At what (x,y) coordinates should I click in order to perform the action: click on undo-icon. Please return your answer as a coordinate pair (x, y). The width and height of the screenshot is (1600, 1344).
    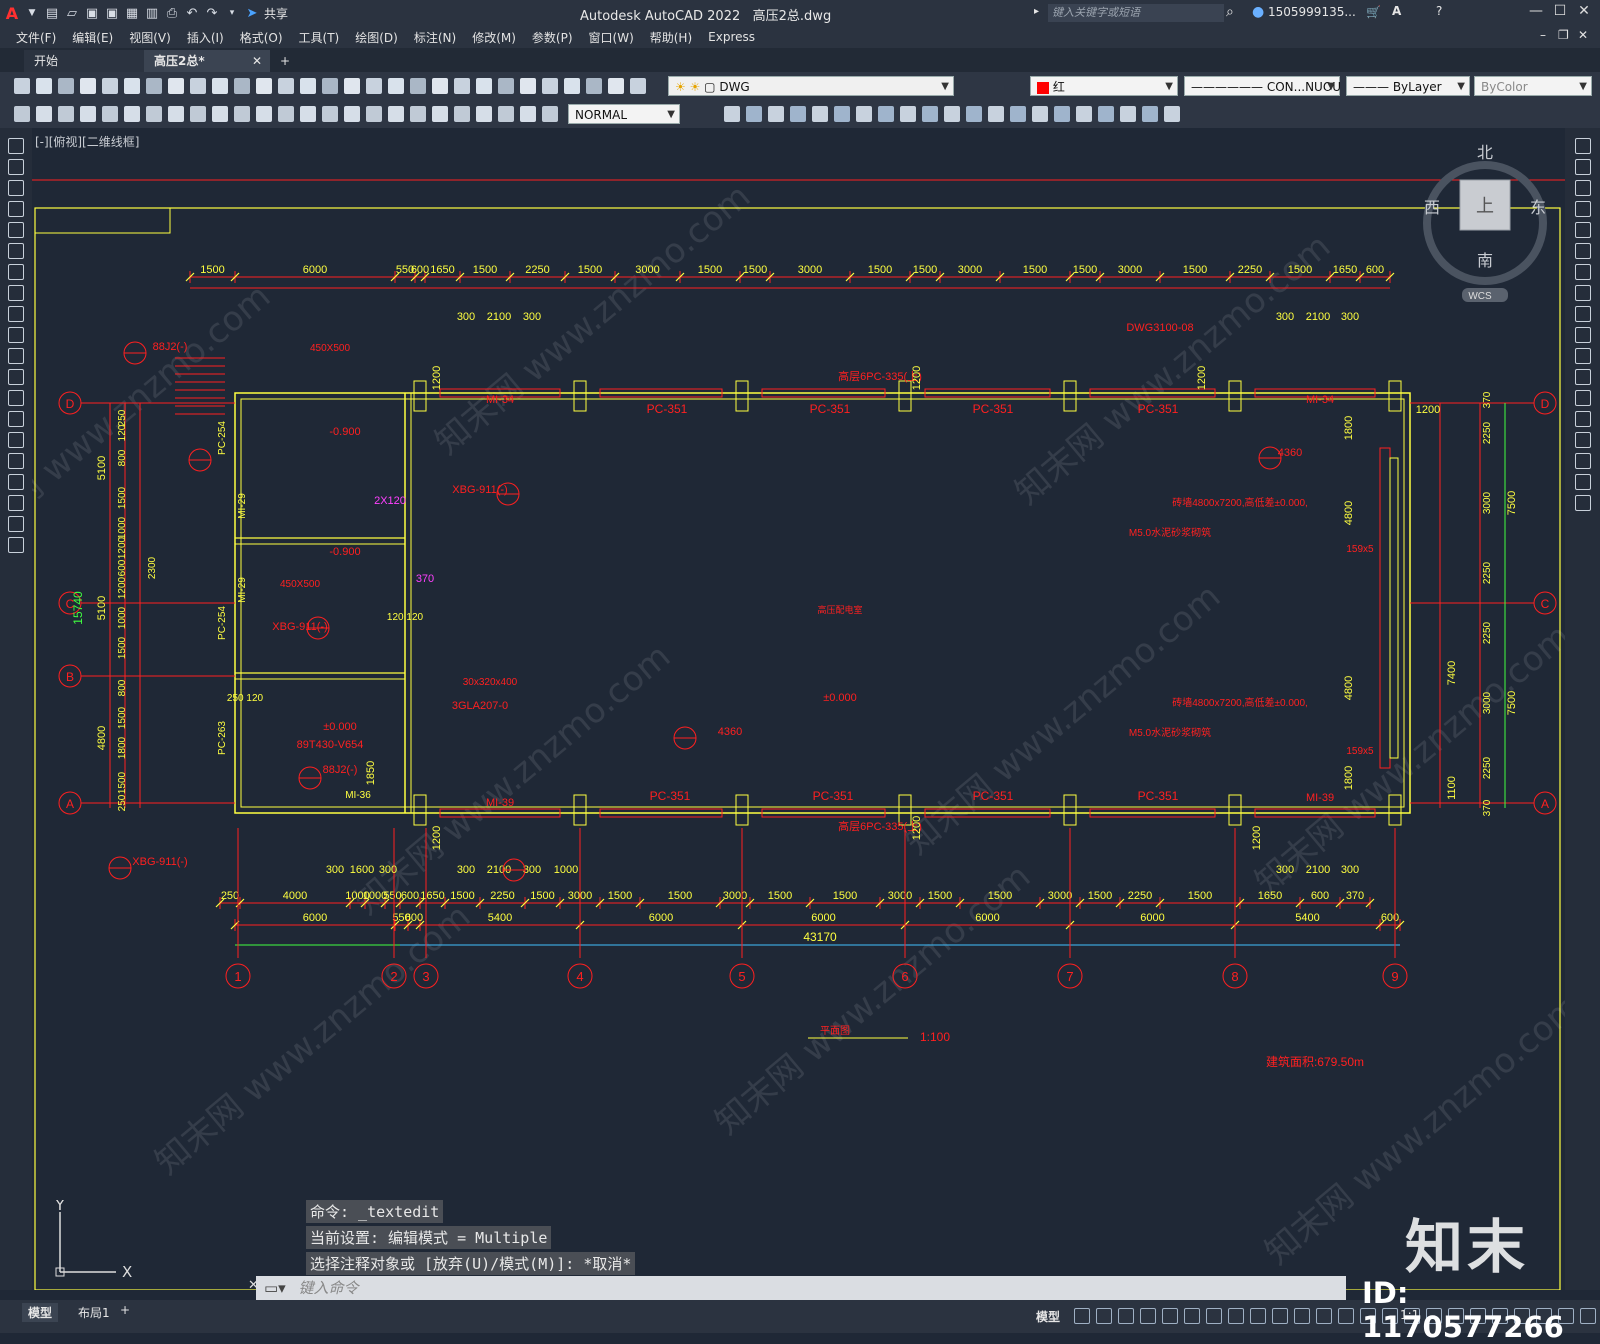
    Looking at the image, I should click on (242, 86).